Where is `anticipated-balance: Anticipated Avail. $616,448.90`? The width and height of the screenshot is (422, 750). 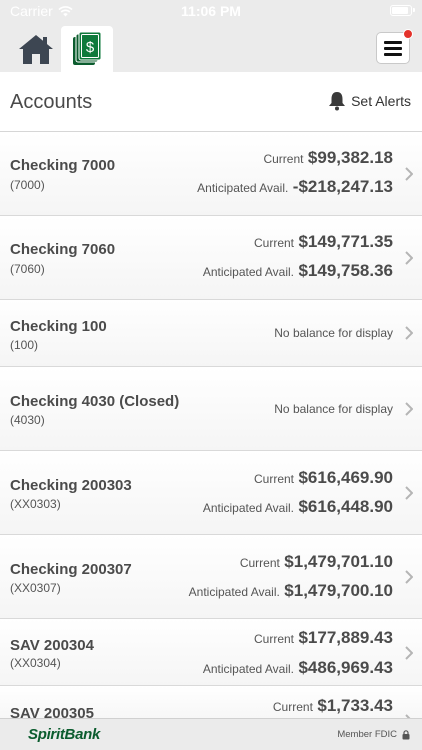
anticipated-balance: Anticipated Avail. $616,448.90 is located at coordinates (298, 507).